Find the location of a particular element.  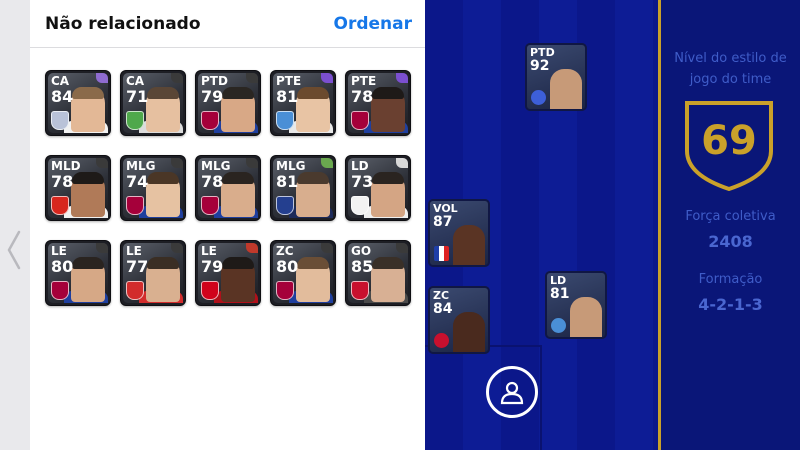

user-icon is located at coordinates (512, 393).